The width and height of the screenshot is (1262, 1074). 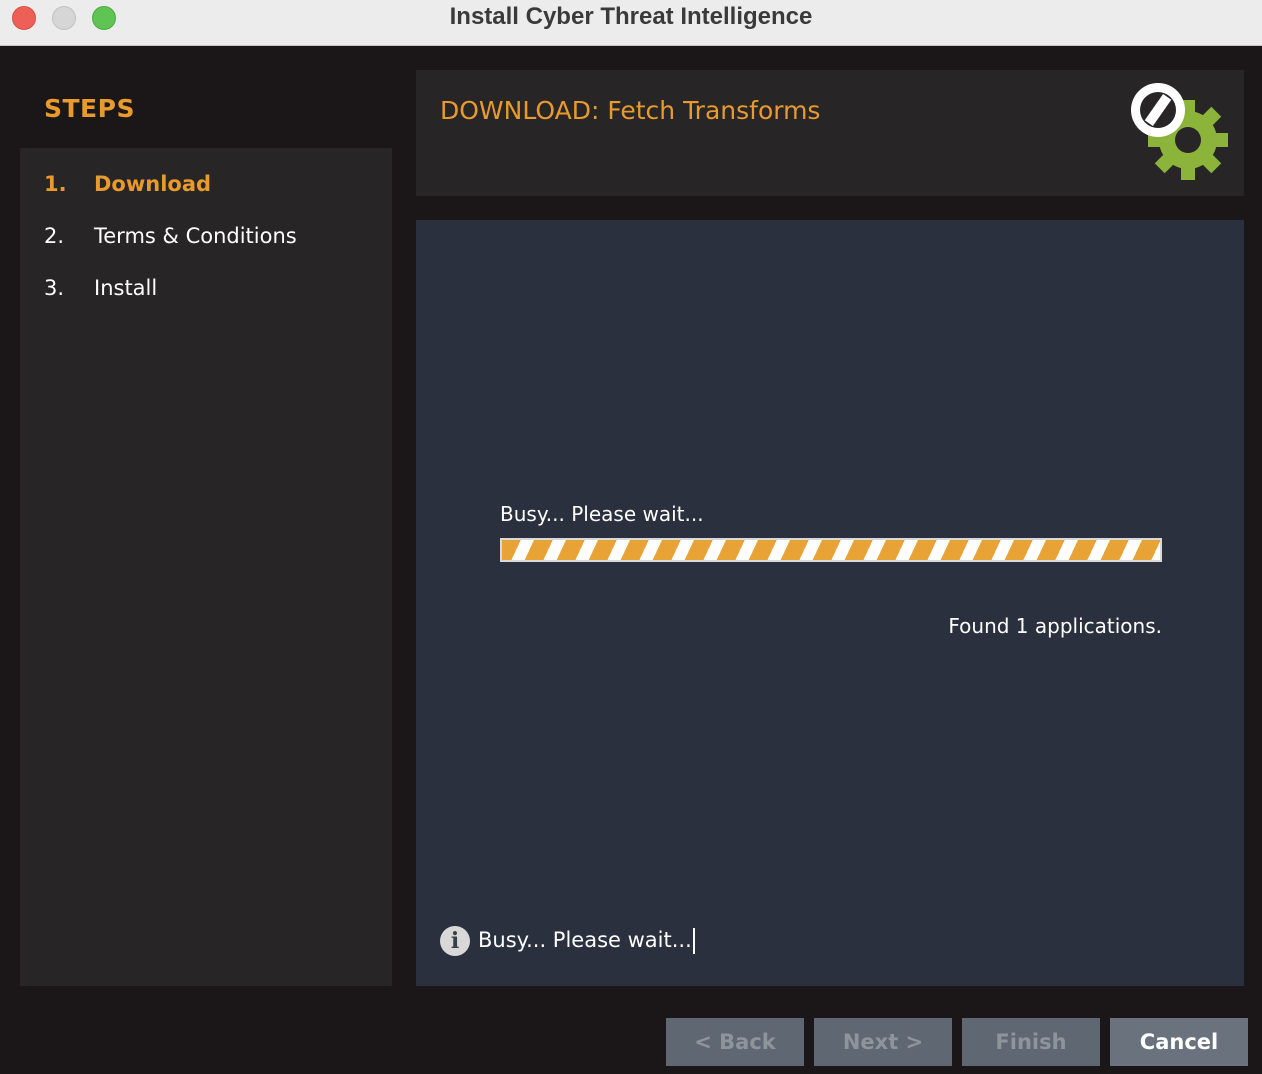 I want to click on step-label: Install, so click(x=126, y=288).